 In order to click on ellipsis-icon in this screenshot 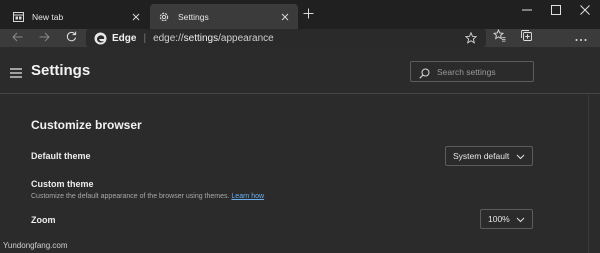, I will do `click(581, 38)`.